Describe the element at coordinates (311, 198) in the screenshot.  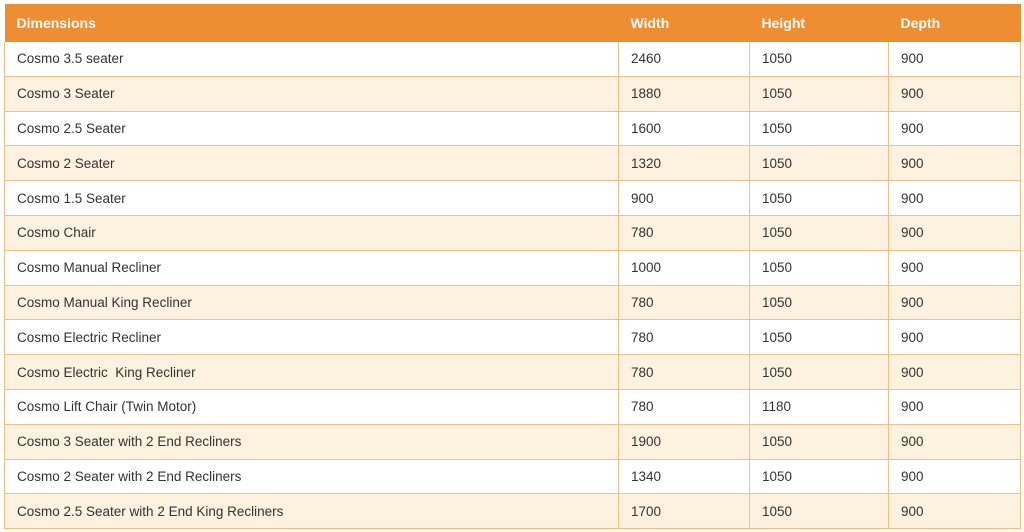
I see `cell-product-name: Cosmo 1.5 Seater` at that location.